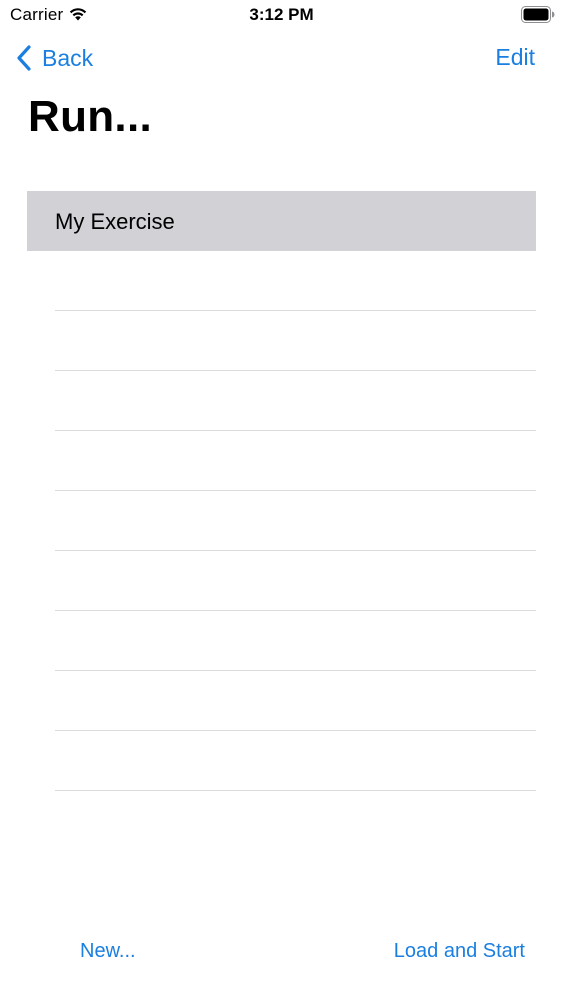 The height and width of the screenshot is (1000, 563). What do you see at coordinates (538, 14) in the screenshot?
I see `battery-icon` at bounding box center [538, 14].